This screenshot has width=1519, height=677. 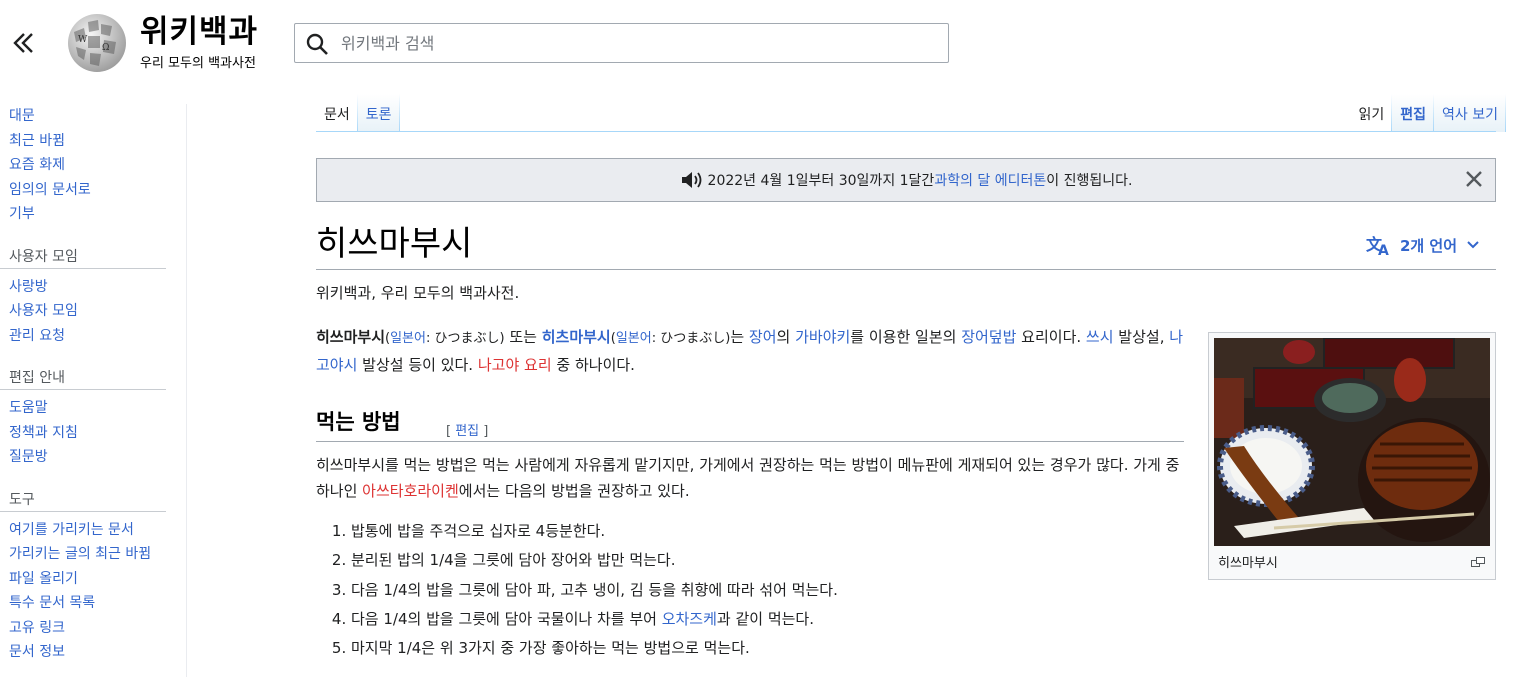 What do you see at coordinates (1428, 245) in the screenshot?
I see `language-count: 2개 언어` at bounding box center [1428, 245].